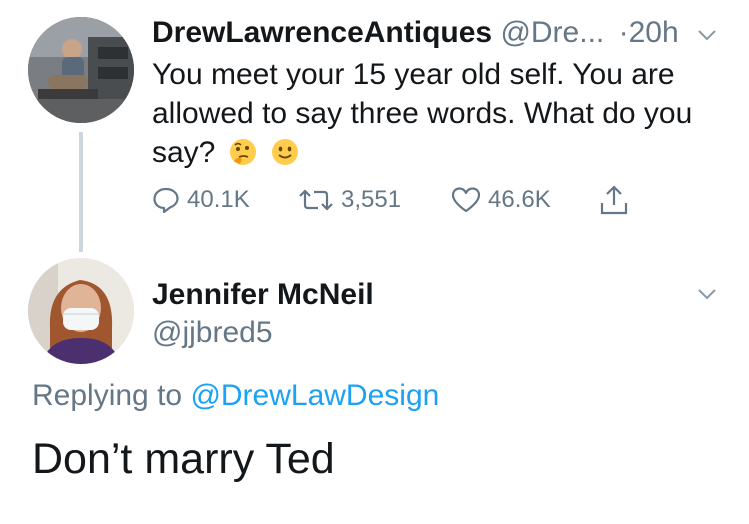 This screenshot has height=524, width=749. What do you see at coordinates (466, 200) in the screenshot?
I see `like-icon` at bounding box center [466, 200].